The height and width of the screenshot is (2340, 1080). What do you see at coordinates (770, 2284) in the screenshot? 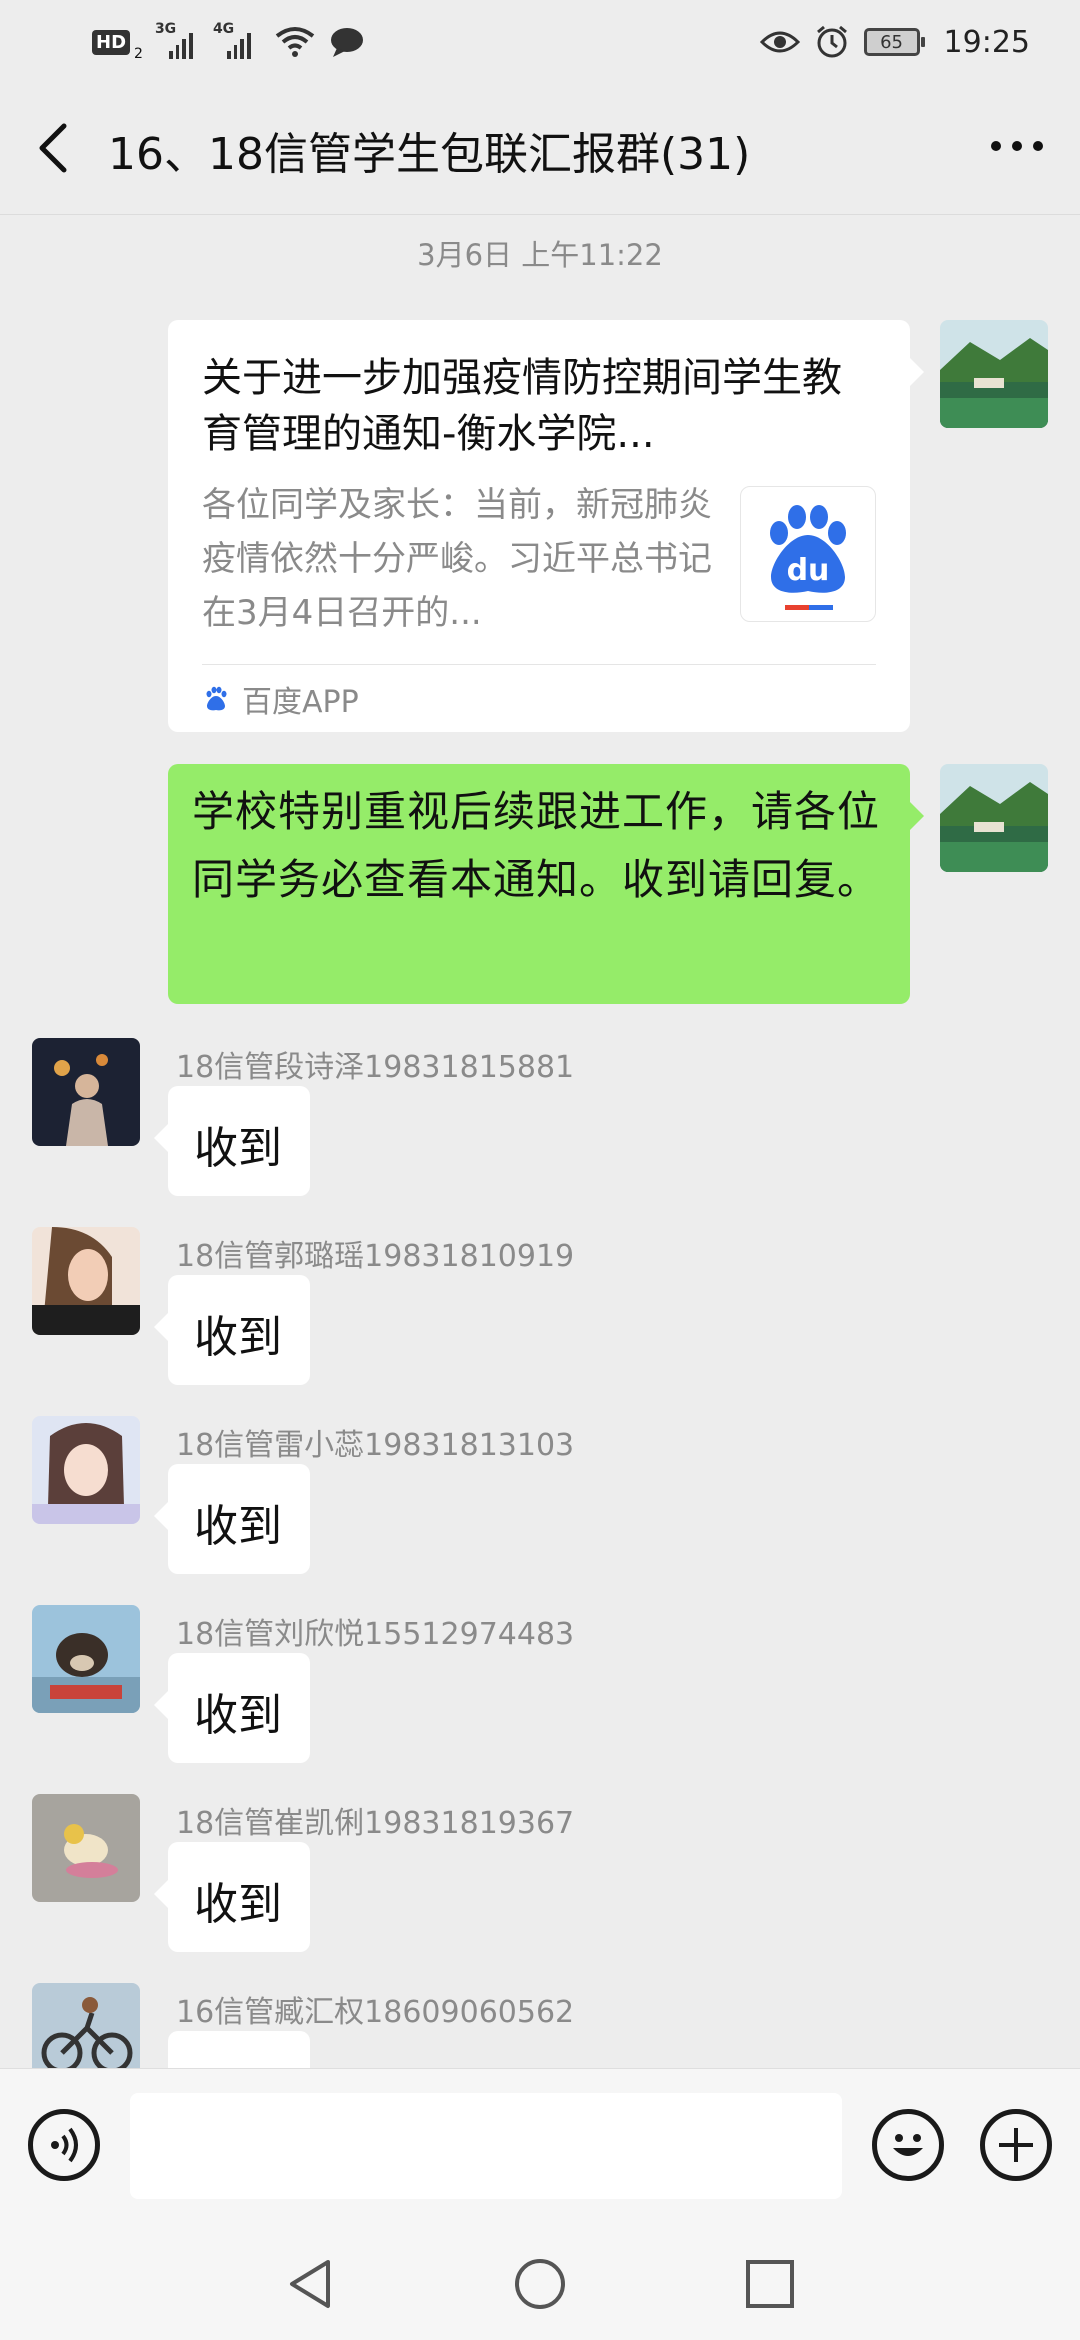
I see `nav-recents-icon` at bounding box center [770, 2284].